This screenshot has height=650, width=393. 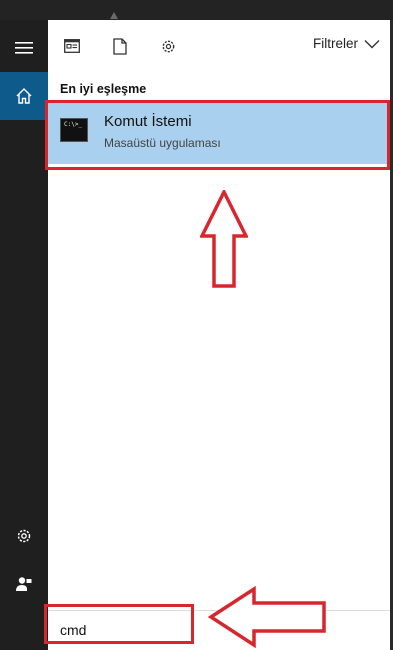 I want to click on settings-filter-button, so click(x=168, y=46).